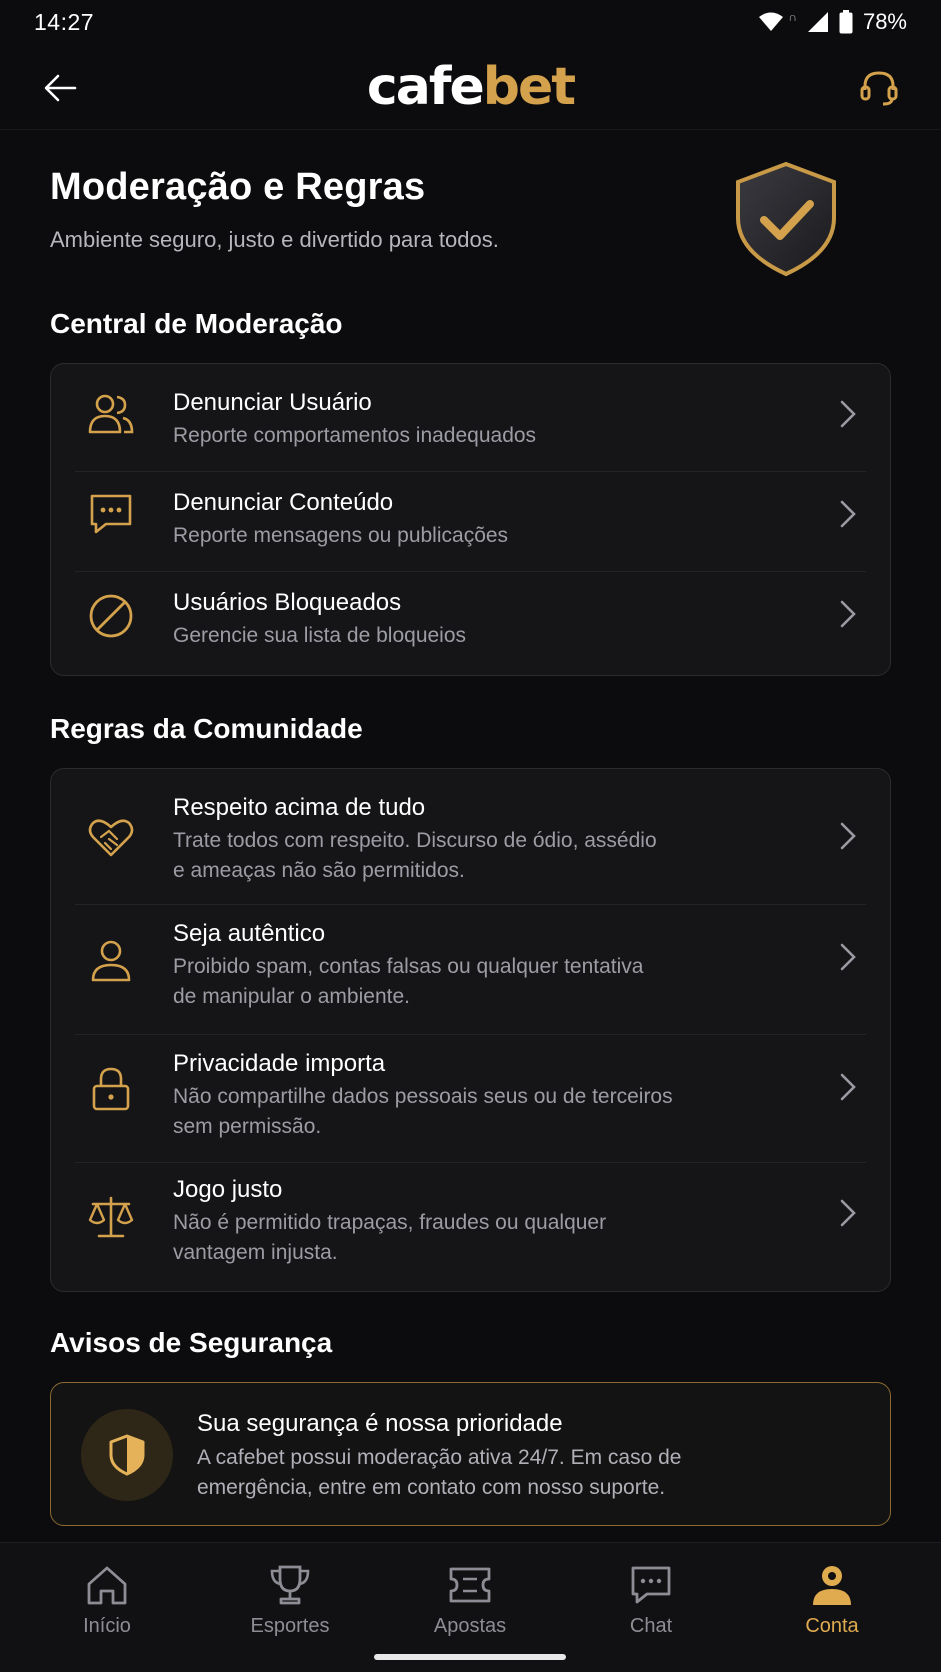  What do you see at coordinates (255, 1252) in the screenshot?
I see `row-description-line2: vantagem injusta.` at bounding box center [255, 1252].